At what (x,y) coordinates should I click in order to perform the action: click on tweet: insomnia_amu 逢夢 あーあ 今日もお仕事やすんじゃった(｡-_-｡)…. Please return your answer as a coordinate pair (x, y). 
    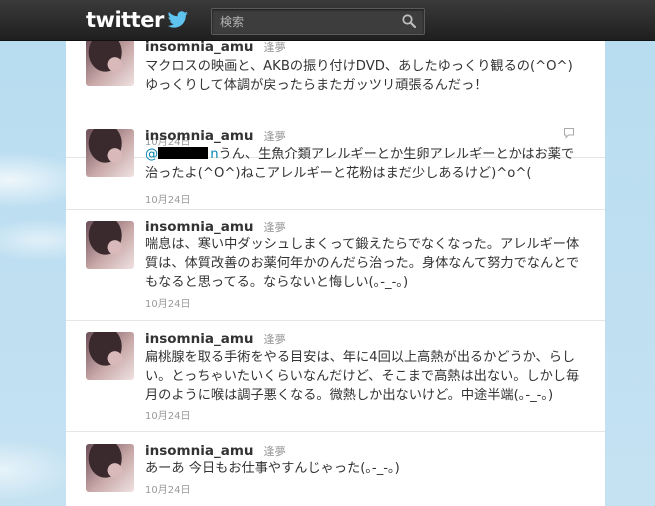
    Looking at the image, I should click on (335, 468).